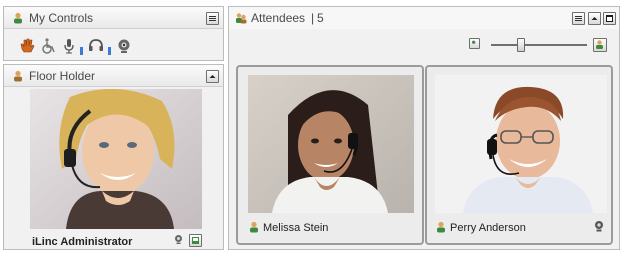 The width and height of the screenshot is (623, 253). What do you see at coordinates (609, 18) in the screenshot?
I see `maximize-button` at bounding box center [609, 18].